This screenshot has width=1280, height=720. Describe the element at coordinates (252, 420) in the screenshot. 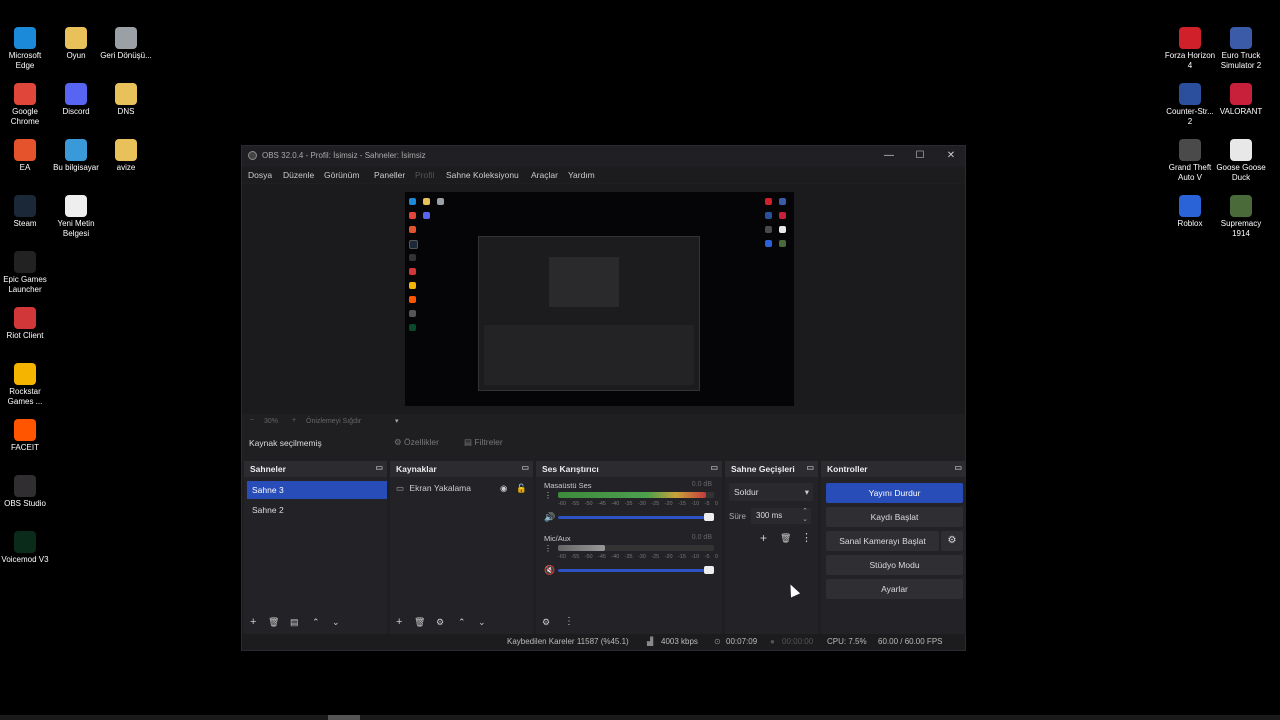

I see `zoom-out-button: −` at that location.